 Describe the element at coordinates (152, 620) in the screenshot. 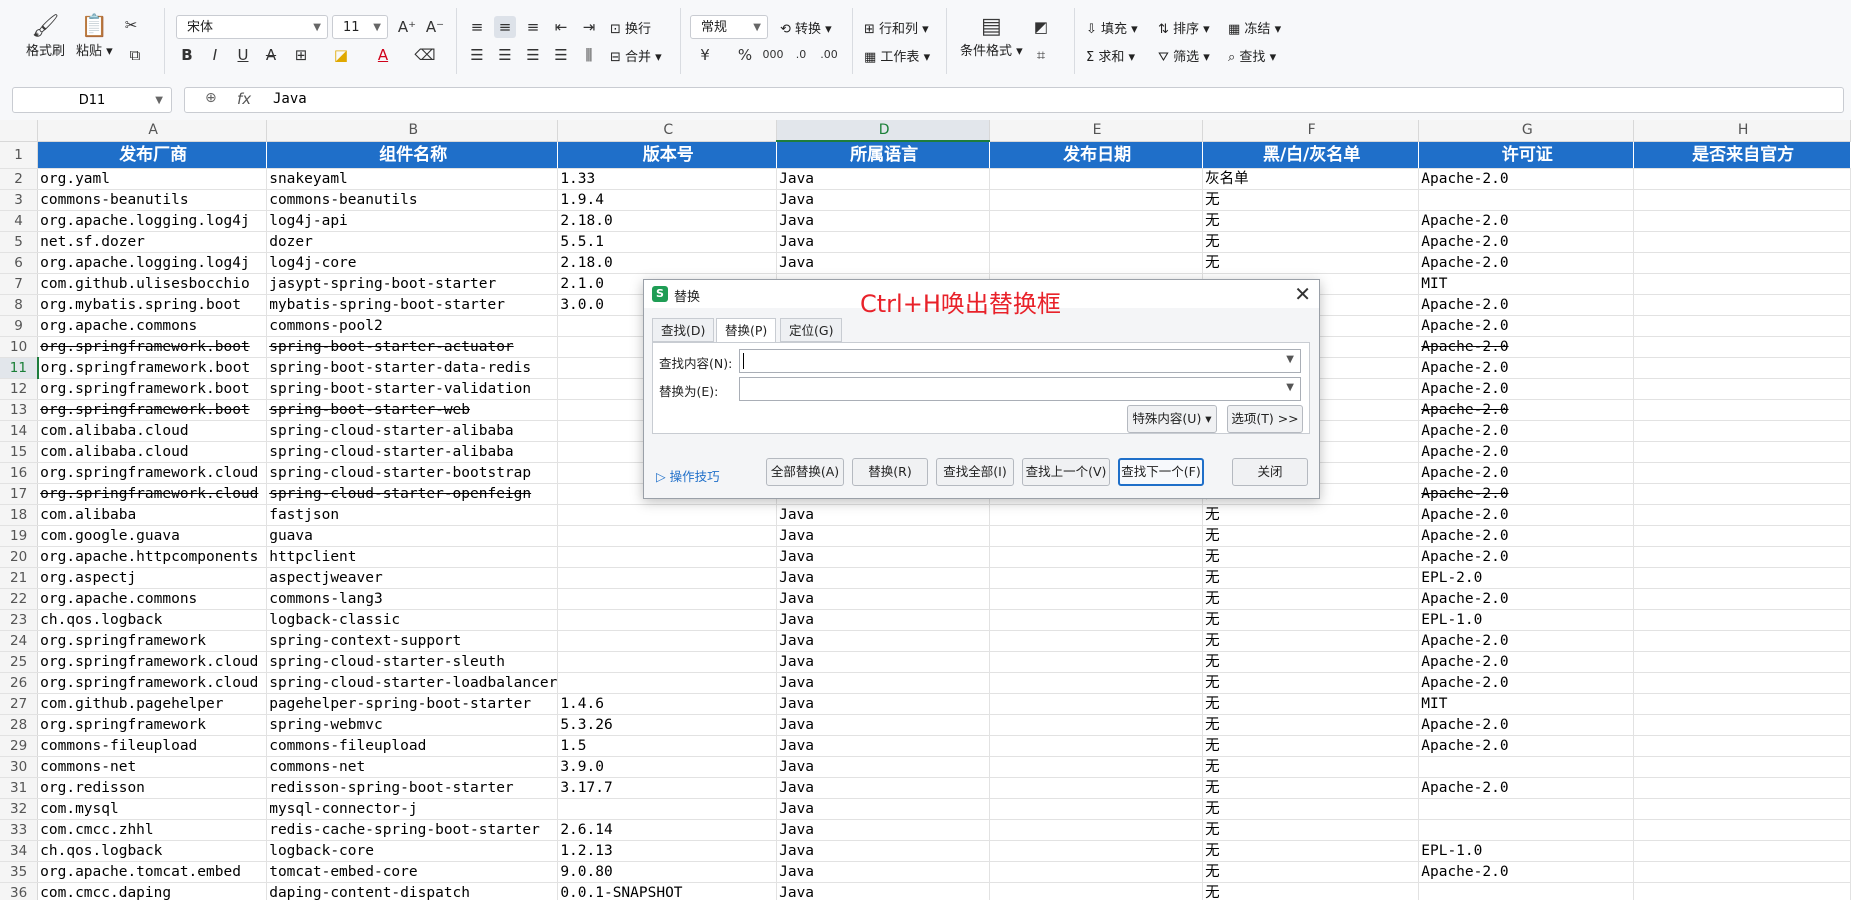

I see `cell-a: ch.qos.logback` at that location.